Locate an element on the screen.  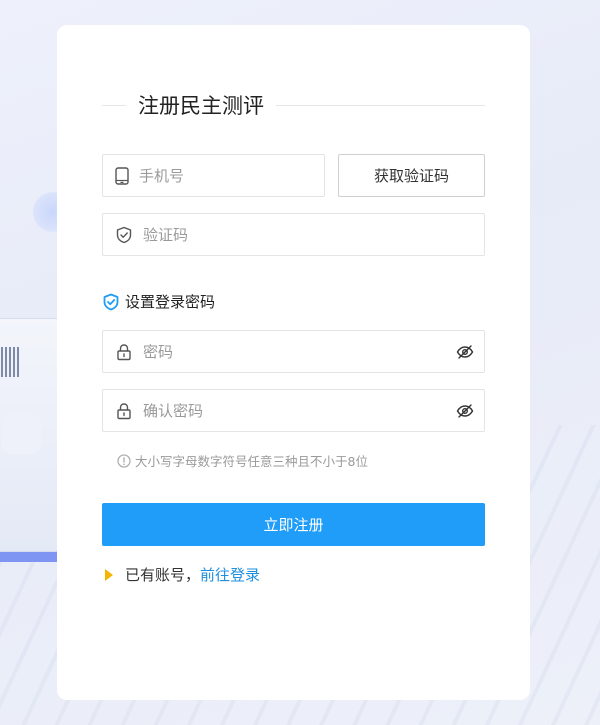
code-field is located at coordinates (293, 234).